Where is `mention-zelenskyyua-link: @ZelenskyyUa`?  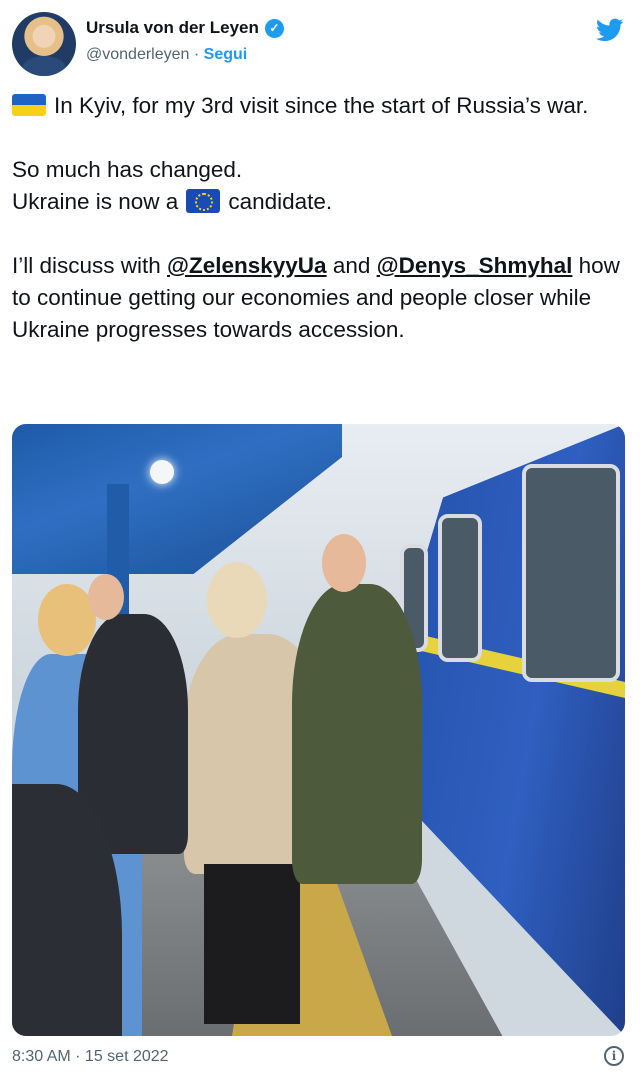
mention-zelenskyyua-link: @ZelenskyyUa is located at coordinates (247, 265).